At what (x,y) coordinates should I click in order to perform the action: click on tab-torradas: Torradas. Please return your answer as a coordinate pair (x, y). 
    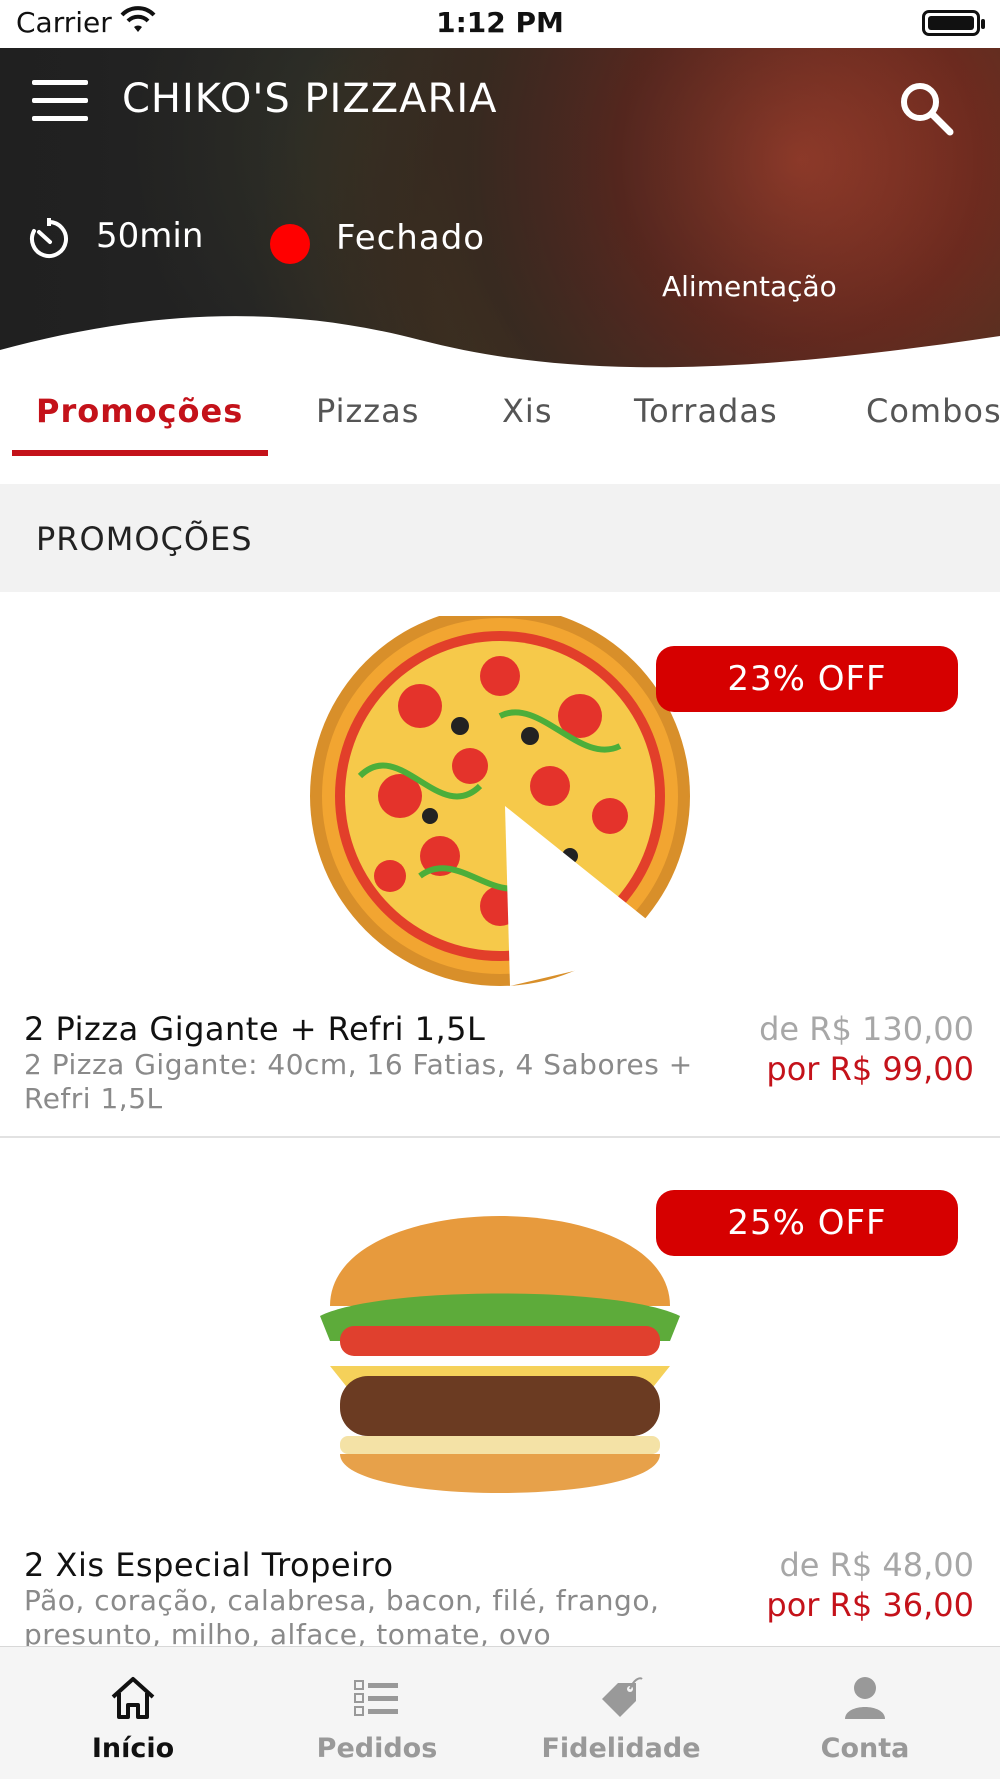
    Looking at the image, I should click on (706, 411).